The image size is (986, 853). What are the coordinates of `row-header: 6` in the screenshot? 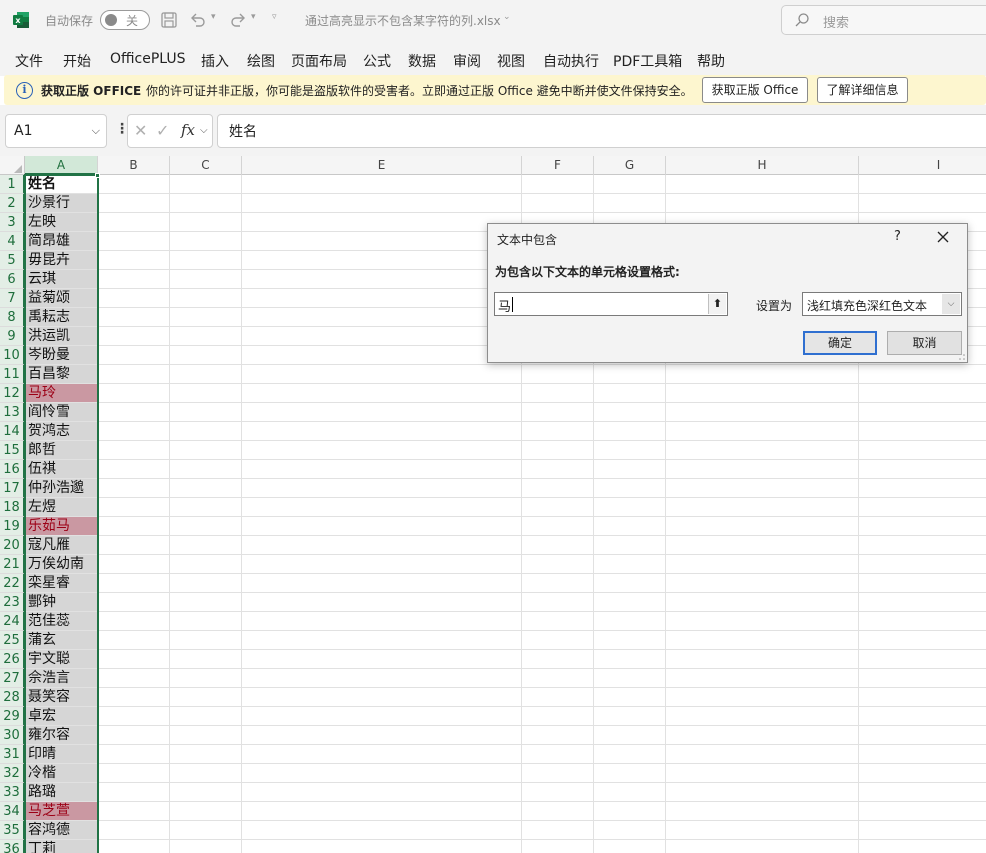 It's located at (12, 279).